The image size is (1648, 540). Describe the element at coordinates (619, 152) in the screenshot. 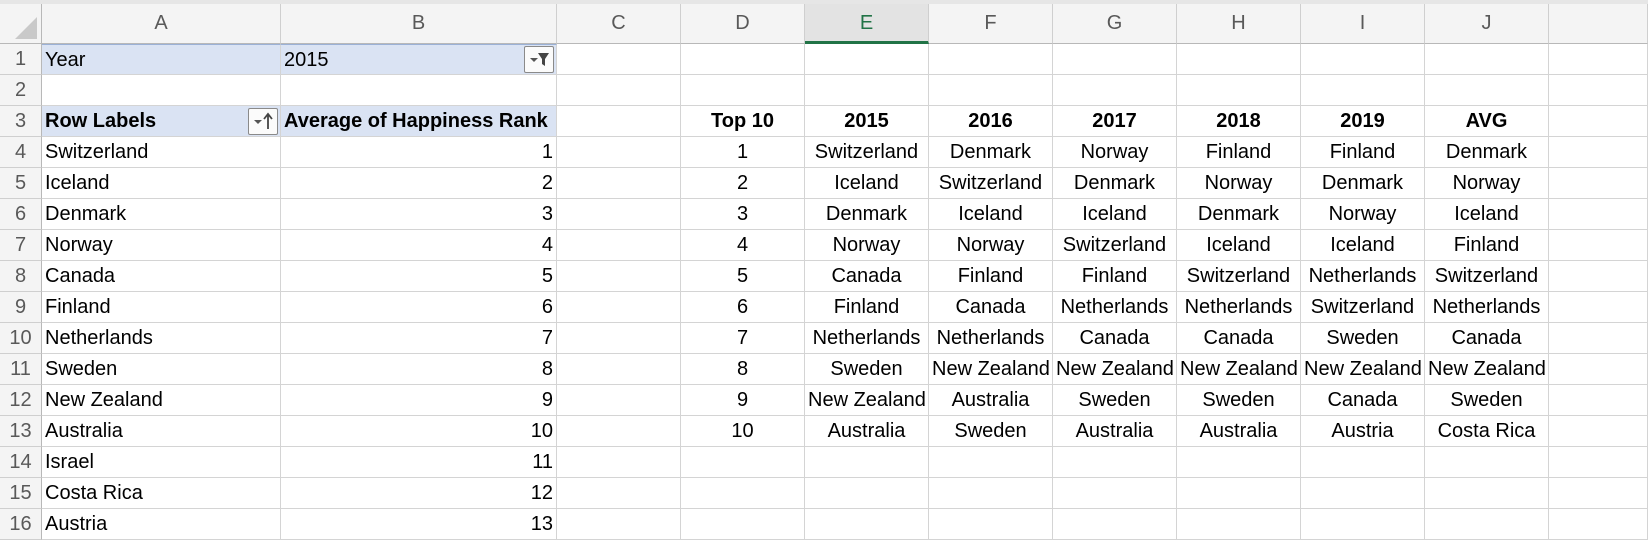

I see `cell-c4` at that location.